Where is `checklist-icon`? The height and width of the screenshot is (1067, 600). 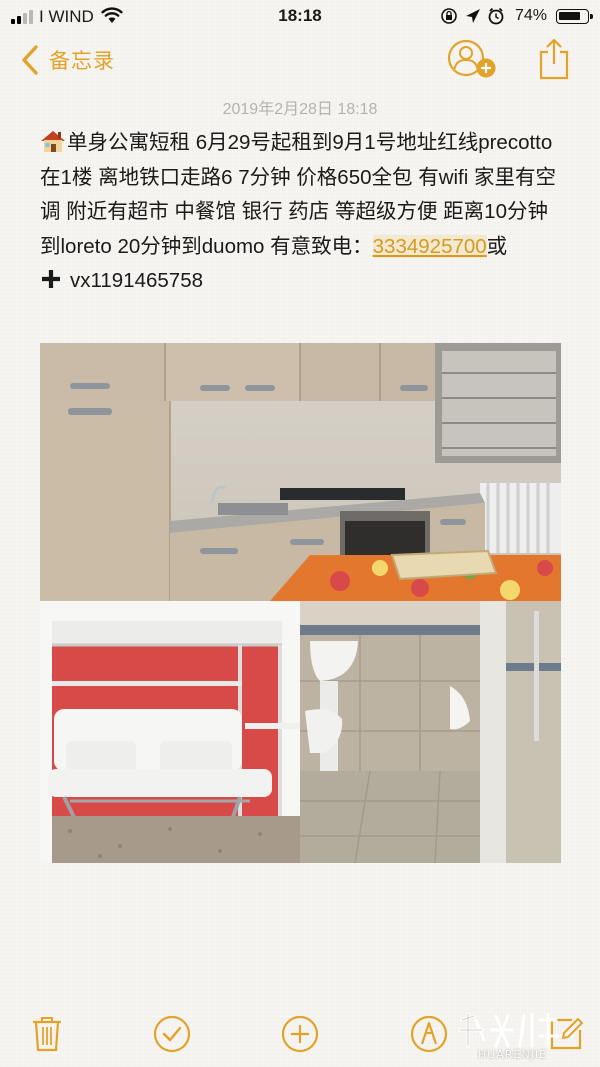
checklist-icon is located at coordinates (172, 1034).